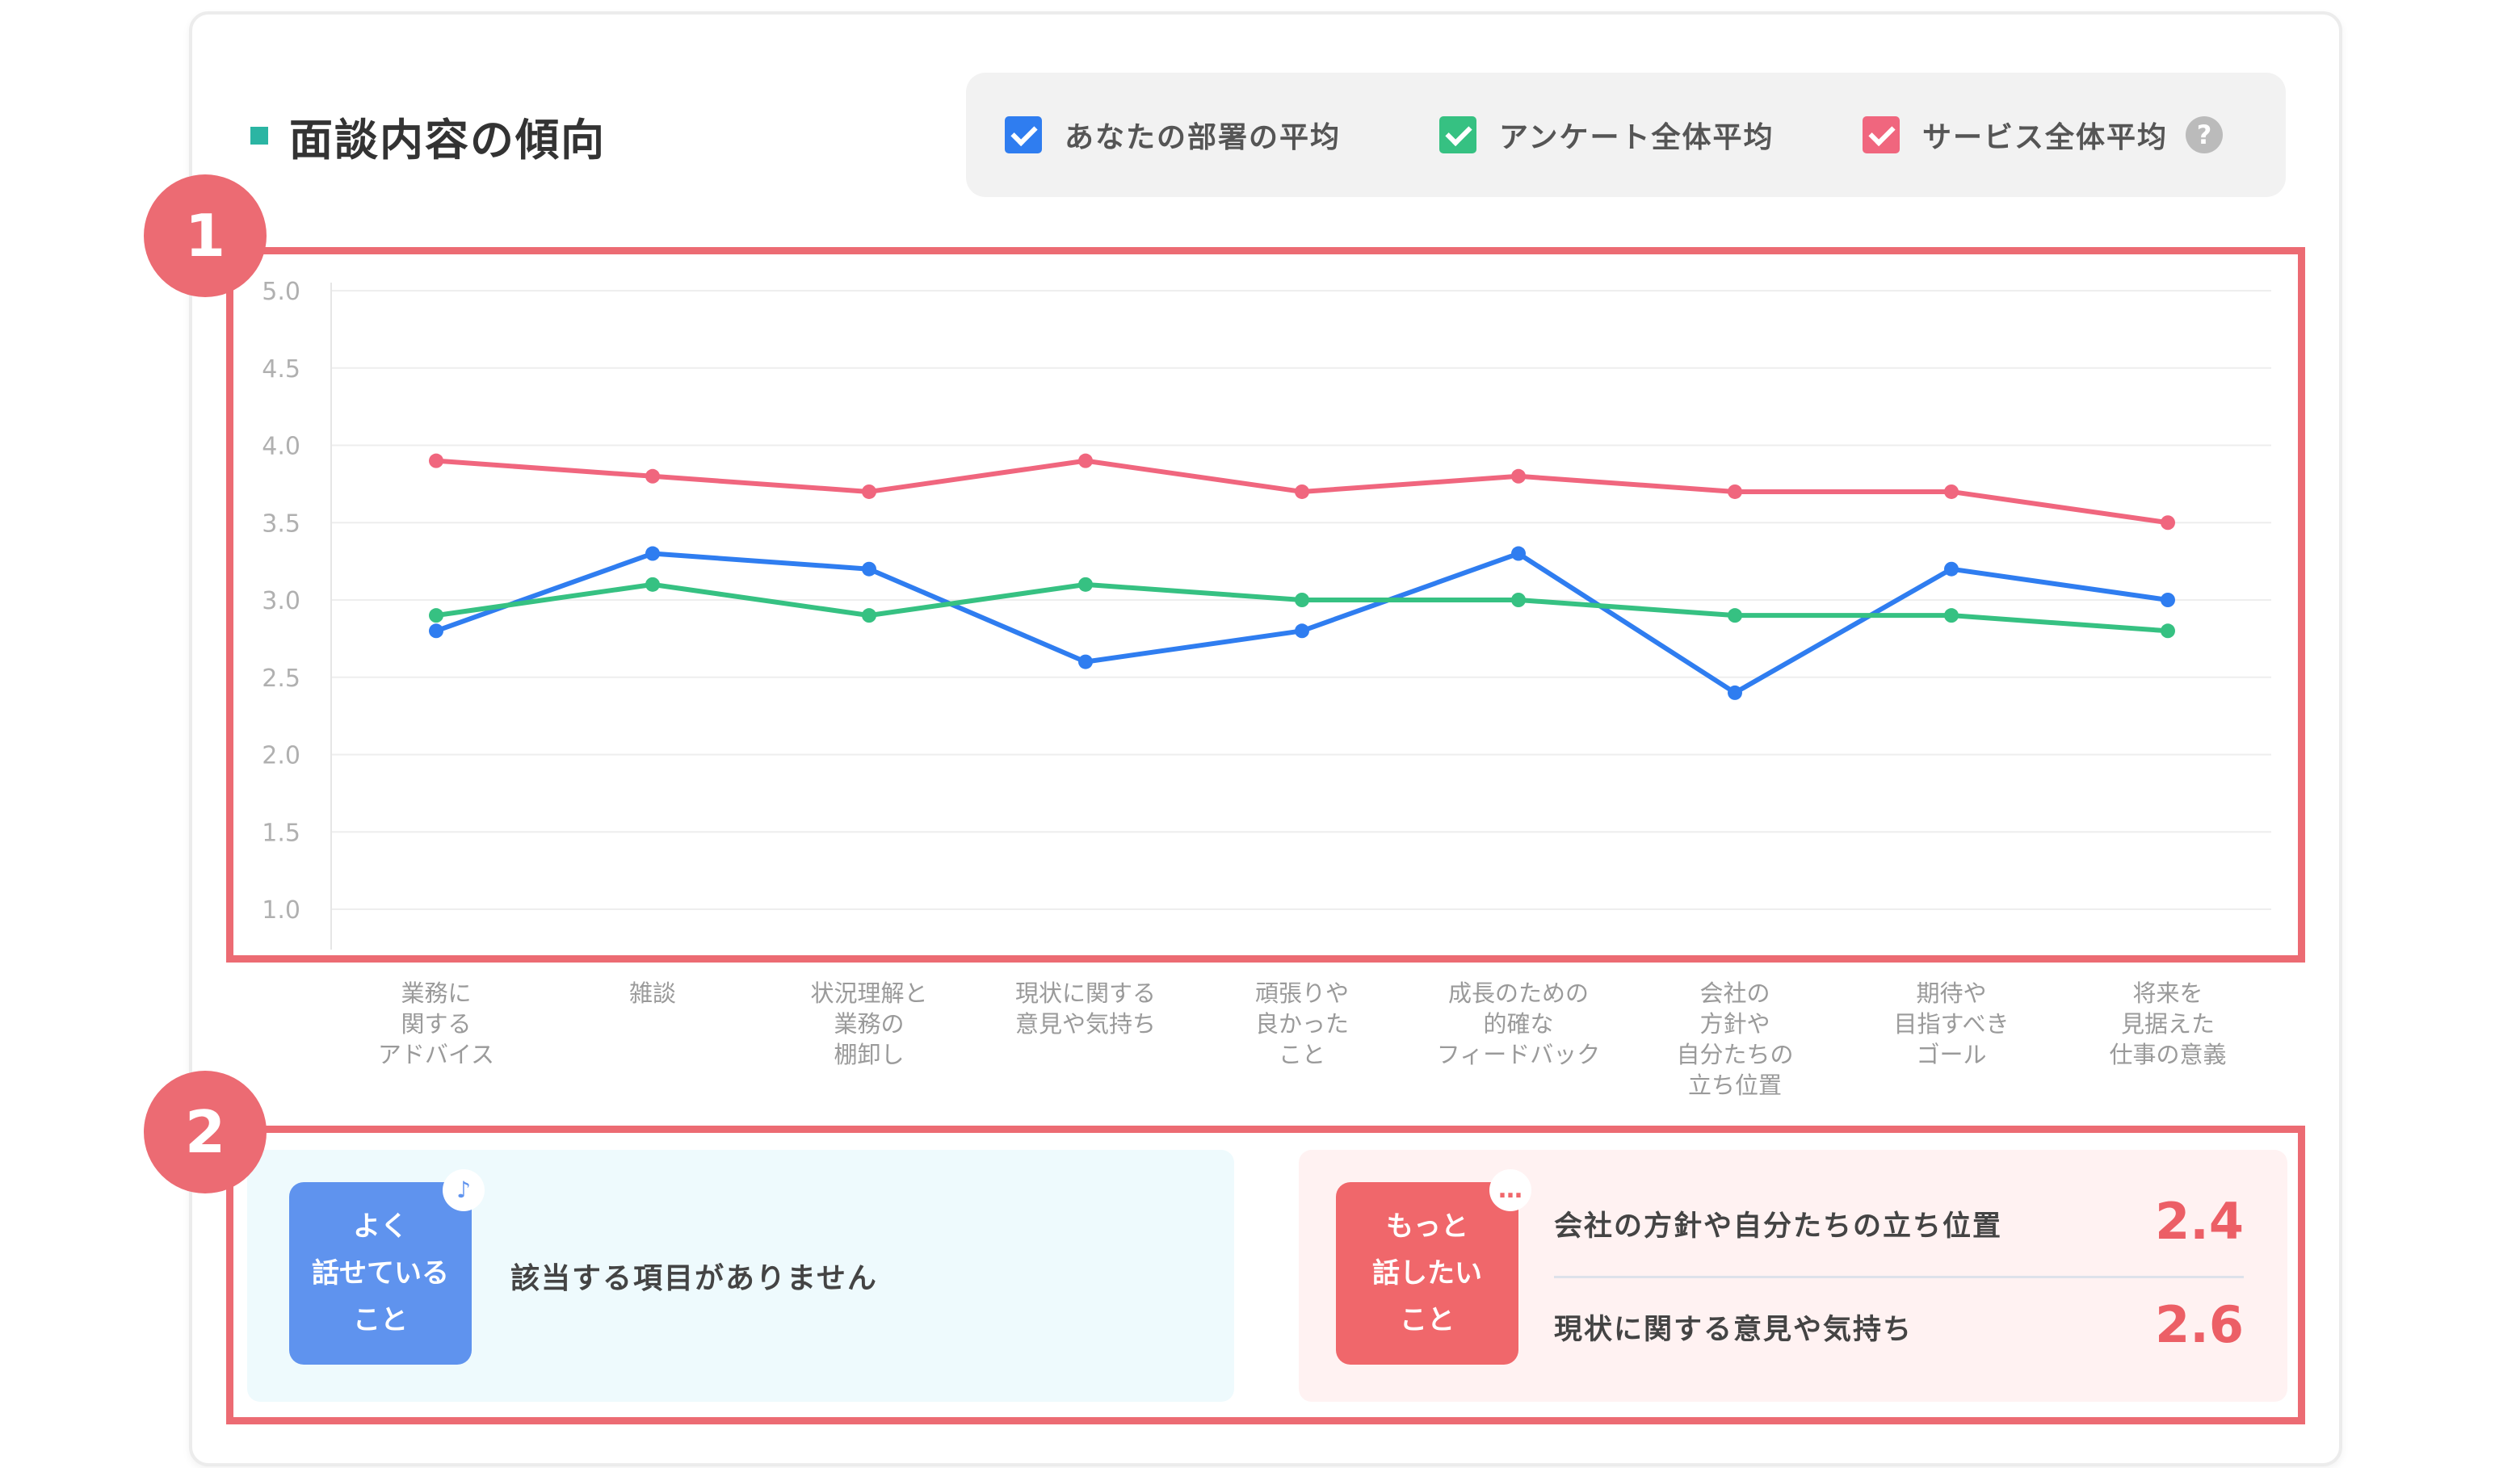 The image size is (2520, 1468). What do you see at coordinates (1952, 1024) in the screenshot?
I see `x-tick-label: 目指すべき` at bounding box center [1952, 1024].